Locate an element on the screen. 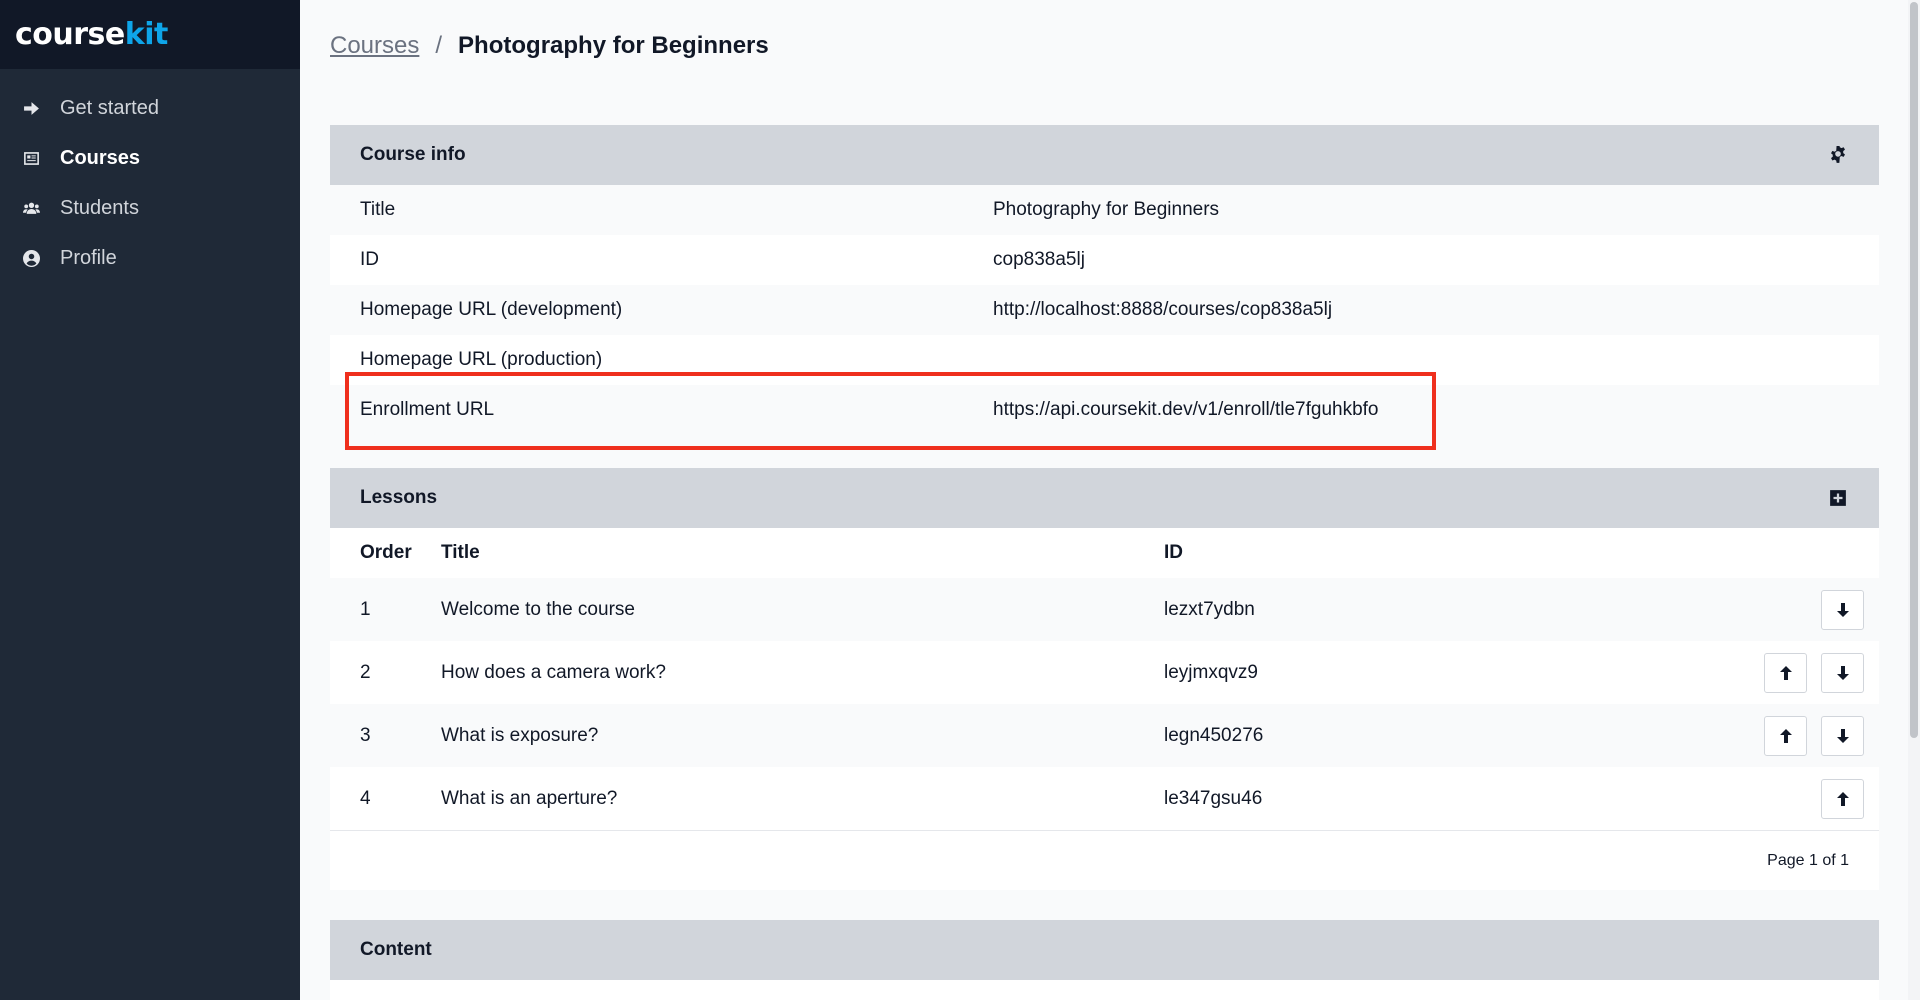  table-row: 4 What is an aperture? le347gsu46 is located at coordinates (1104, 798).